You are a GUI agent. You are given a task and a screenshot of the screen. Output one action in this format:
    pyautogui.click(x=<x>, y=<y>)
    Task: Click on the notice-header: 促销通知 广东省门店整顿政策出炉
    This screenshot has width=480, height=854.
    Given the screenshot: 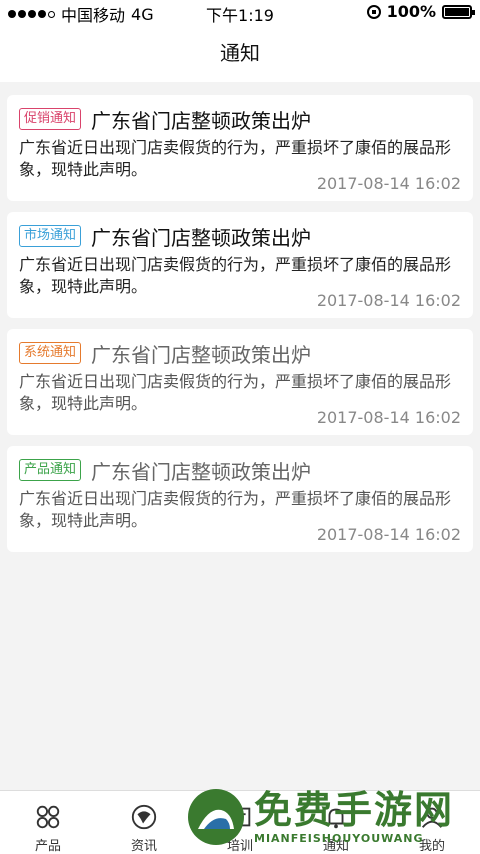 What is the action you would take?
    pyautogui.click(x=240, y=119)
    